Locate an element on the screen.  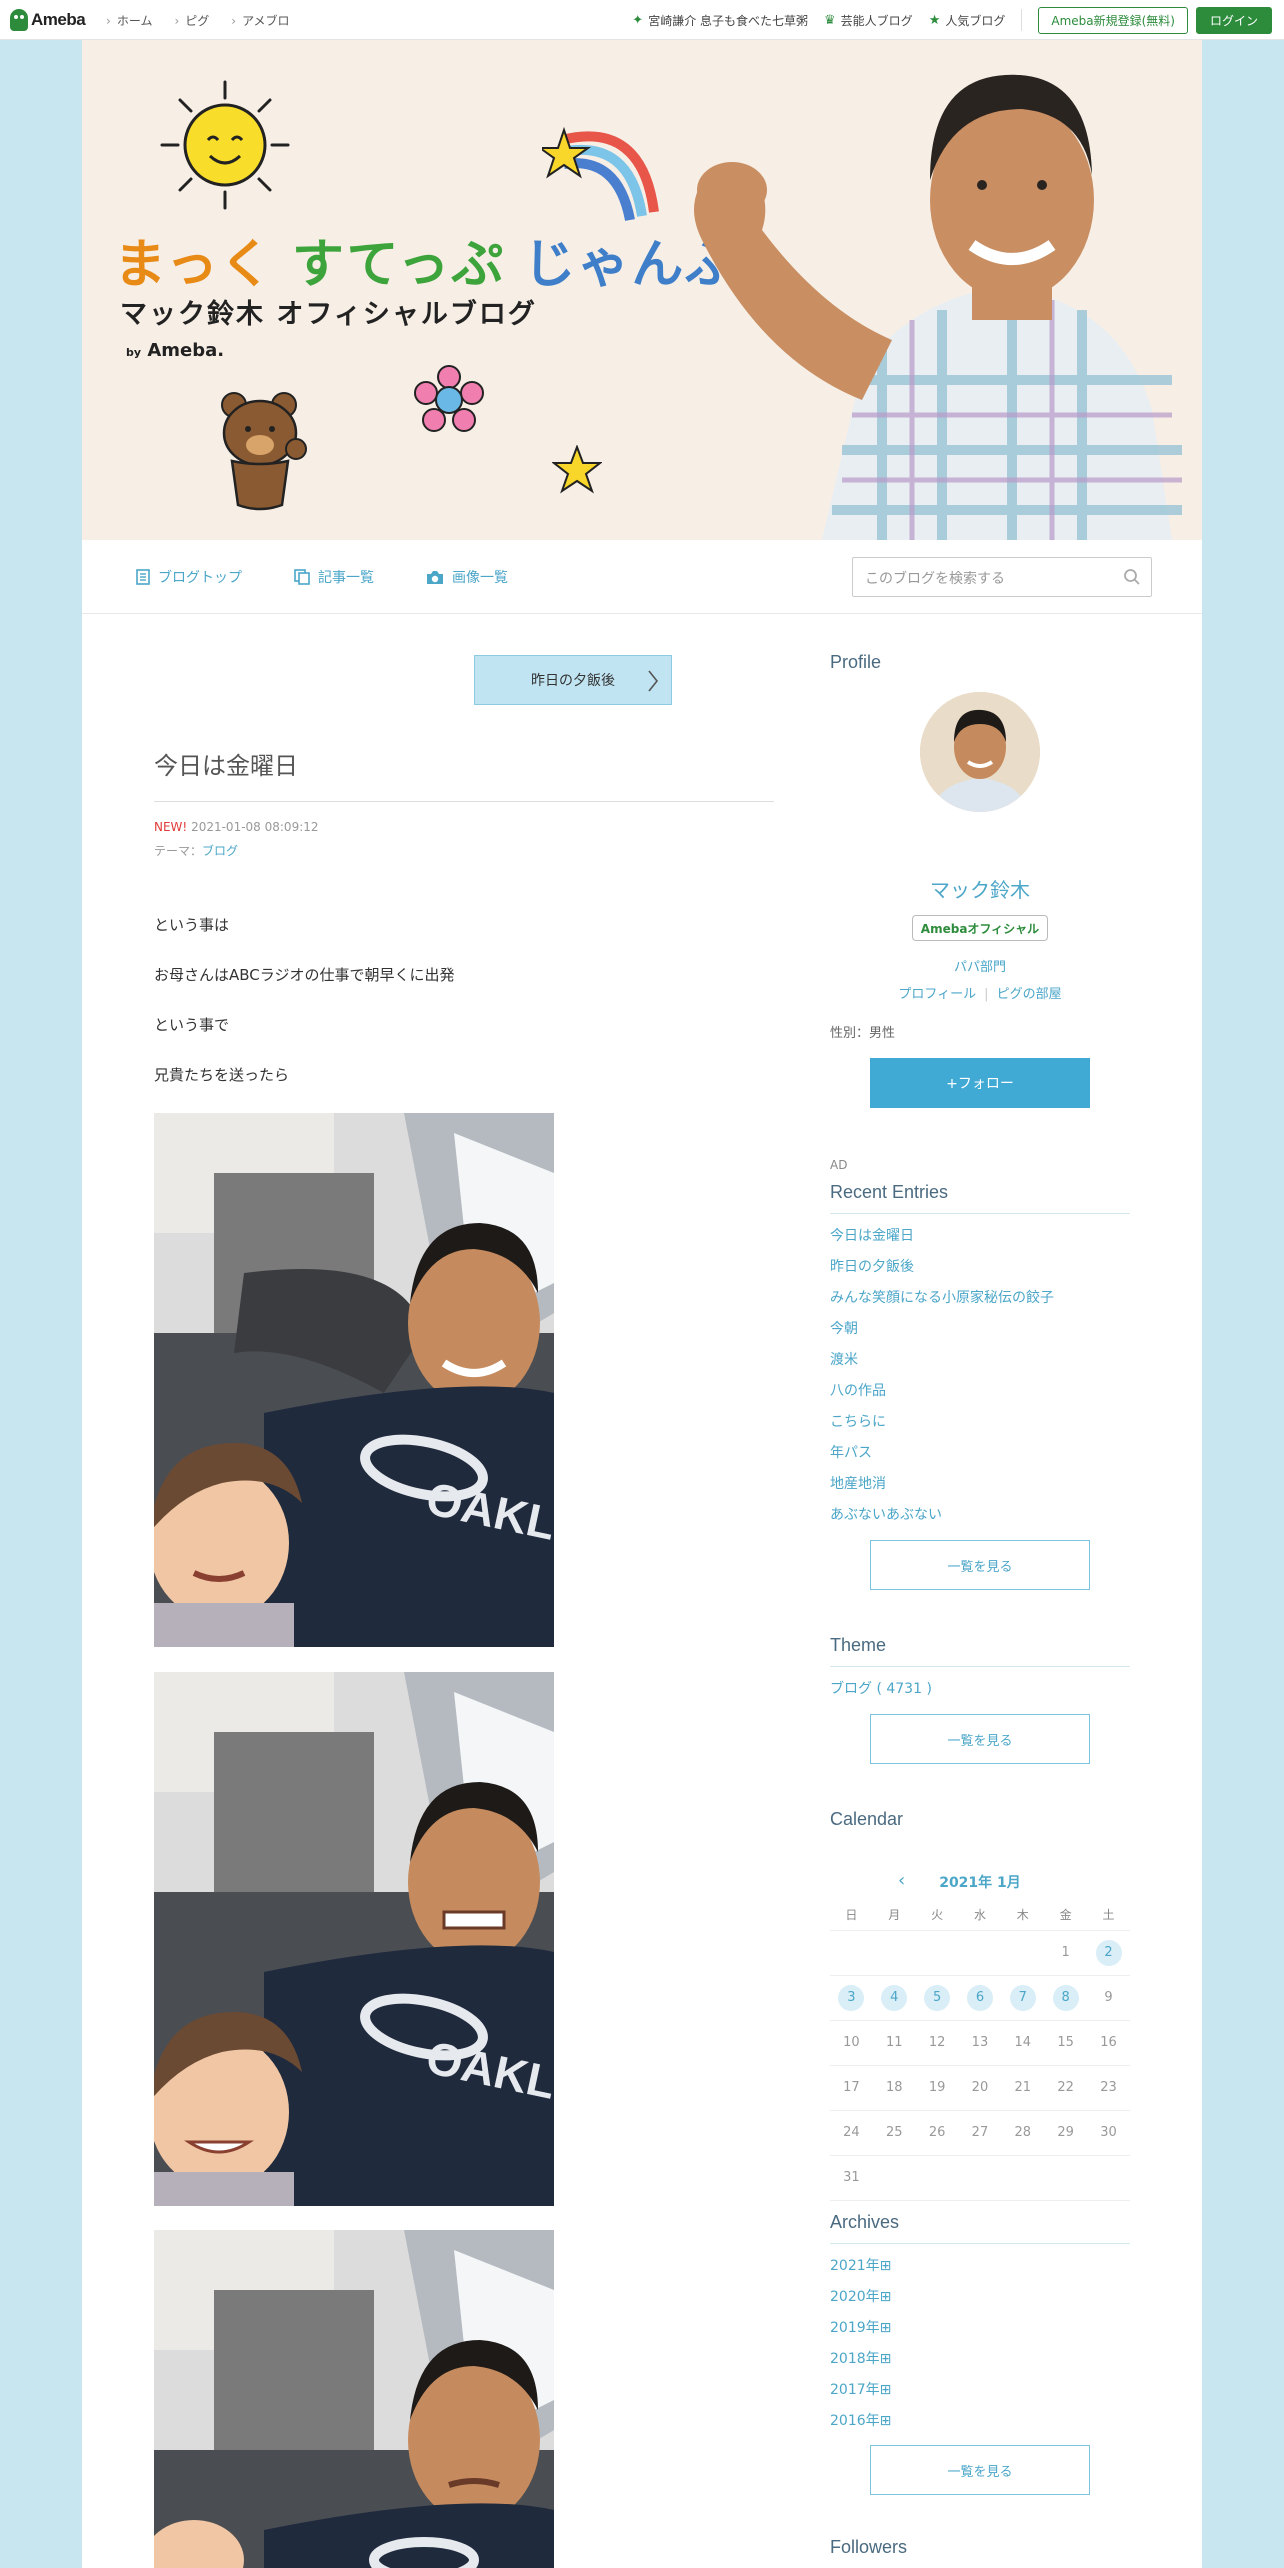
recent-entries-more-button: 一覧を見る is located at coordinates (980, 1565).